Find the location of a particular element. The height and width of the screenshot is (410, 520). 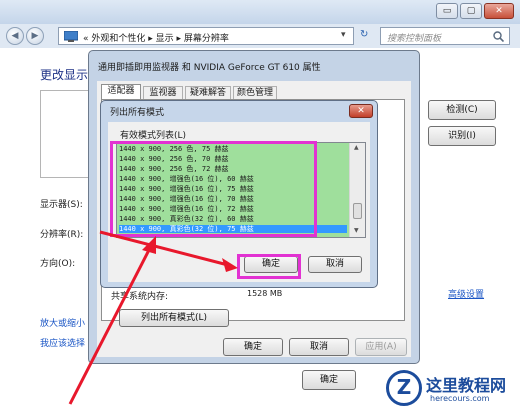

arrow-to-selected-mode-head is located at coordinates (149, 245).